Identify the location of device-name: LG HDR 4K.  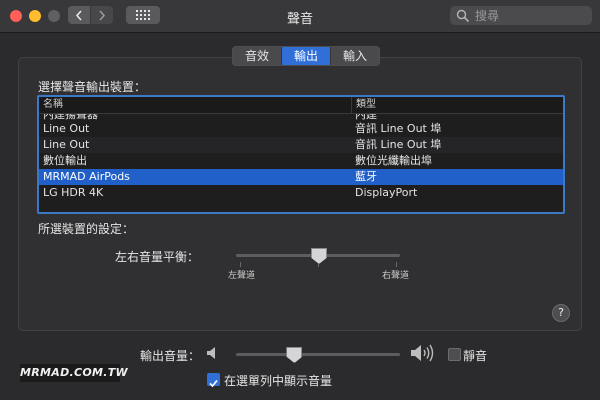
(73, 192).